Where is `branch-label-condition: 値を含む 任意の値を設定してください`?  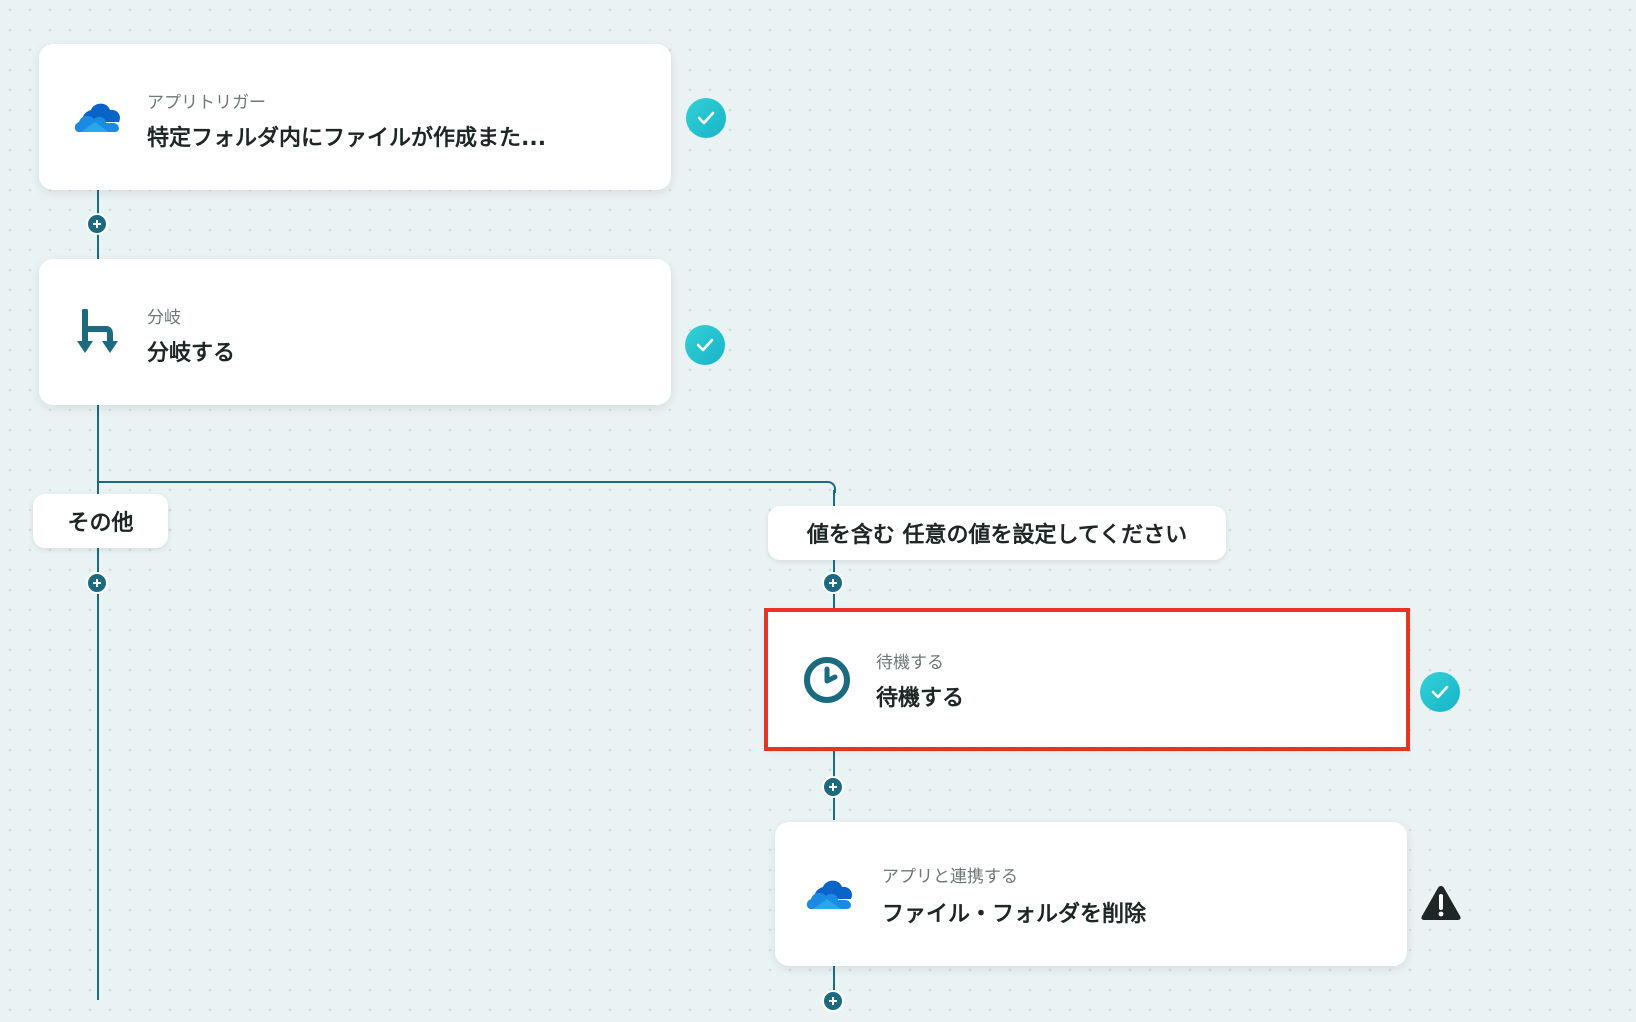 branch-label-condition: 値を含む 任意の値を設定してください is located at coordinates (997, 533).